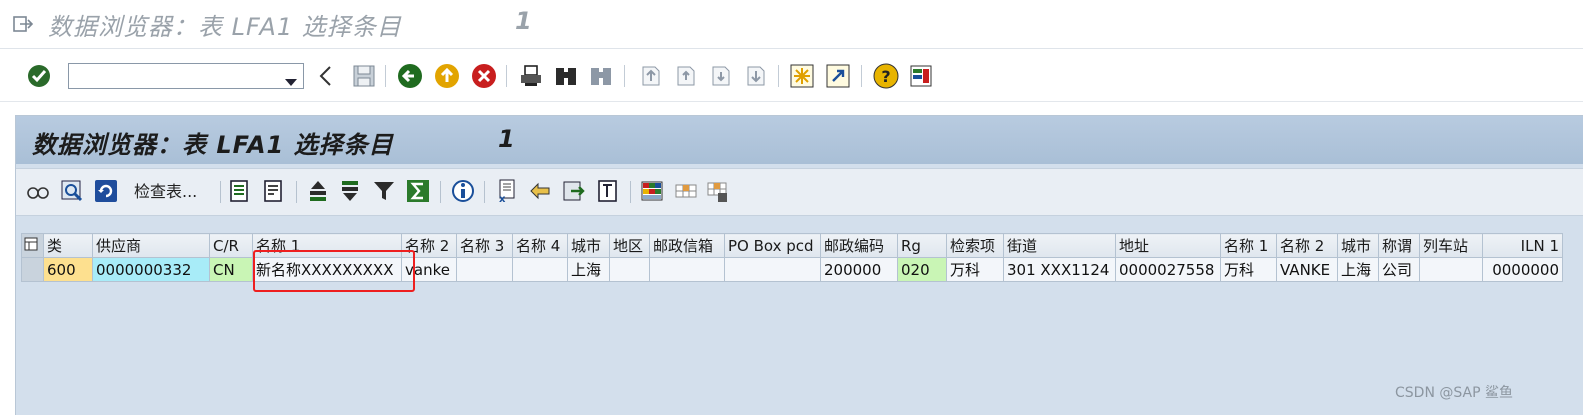  Describe the element at coordinates (364, 76) in the screenshot. I see `save-icon` at that location.